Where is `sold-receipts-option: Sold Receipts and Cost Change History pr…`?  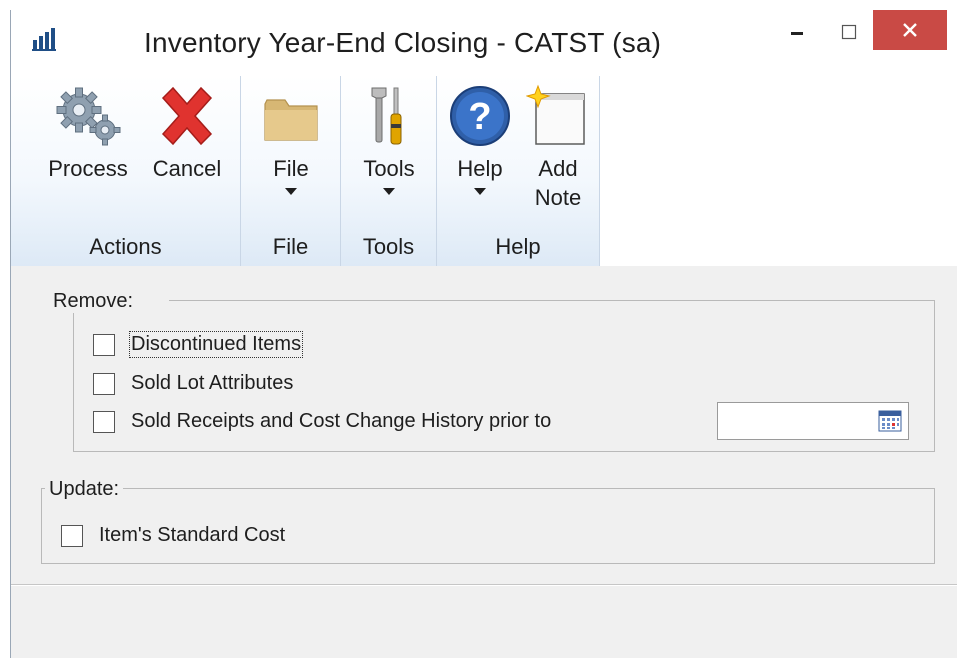
sold-receipts-option: Sold Receipts and Cost Change History pr… is located at coordinates (322, 421).